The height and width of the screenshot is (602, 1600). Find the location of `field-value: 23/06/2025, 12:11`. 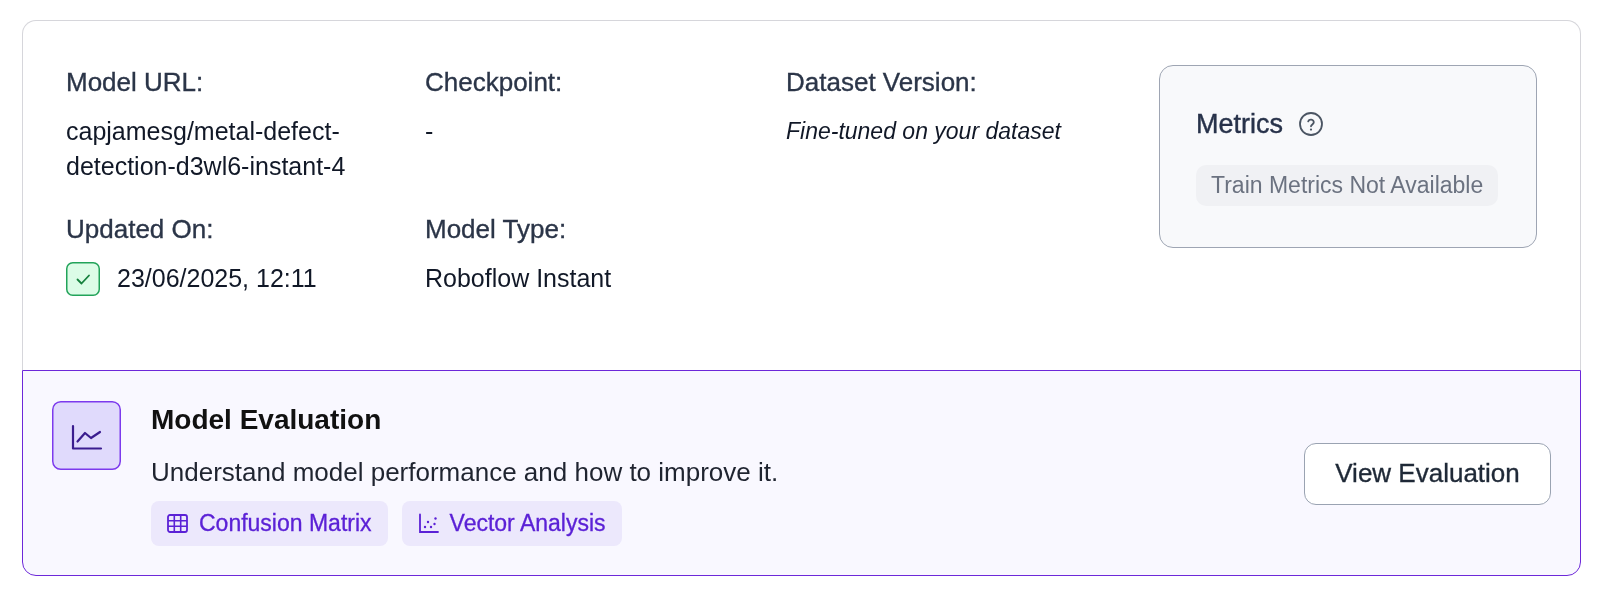

field-value: 23/06/2025, 12:11 is located at coordinates (217, 278).